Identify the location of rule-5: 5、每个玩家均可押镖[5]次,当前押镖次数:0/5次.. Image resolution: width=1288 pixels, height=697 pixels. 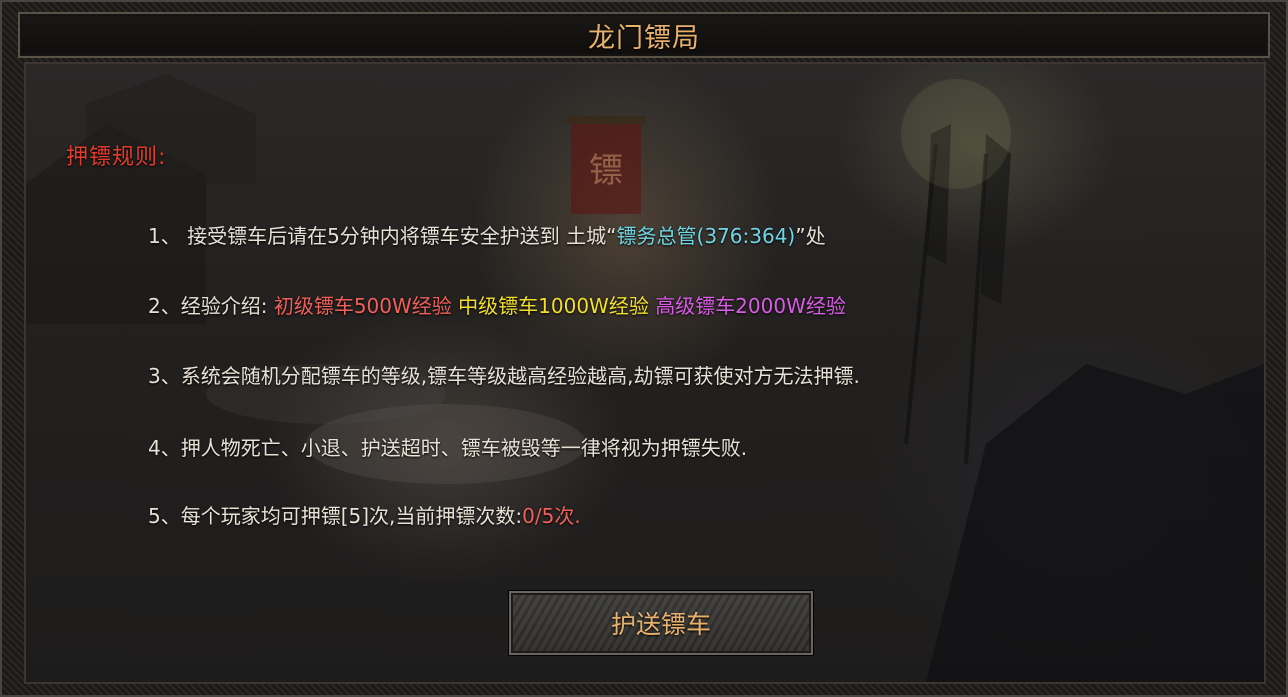
(364, 514).